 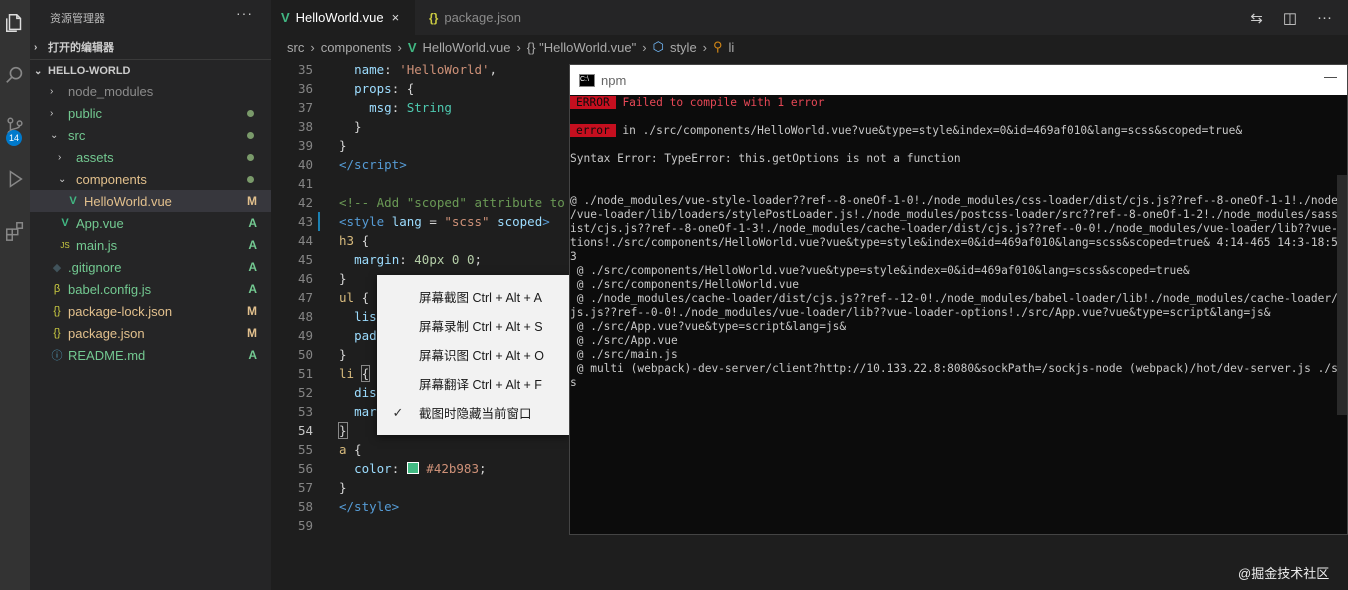 What do you see at coordinates (384, 88) in the screenshot?
I see `code-line: props: {` at bounding box center [384, 88].